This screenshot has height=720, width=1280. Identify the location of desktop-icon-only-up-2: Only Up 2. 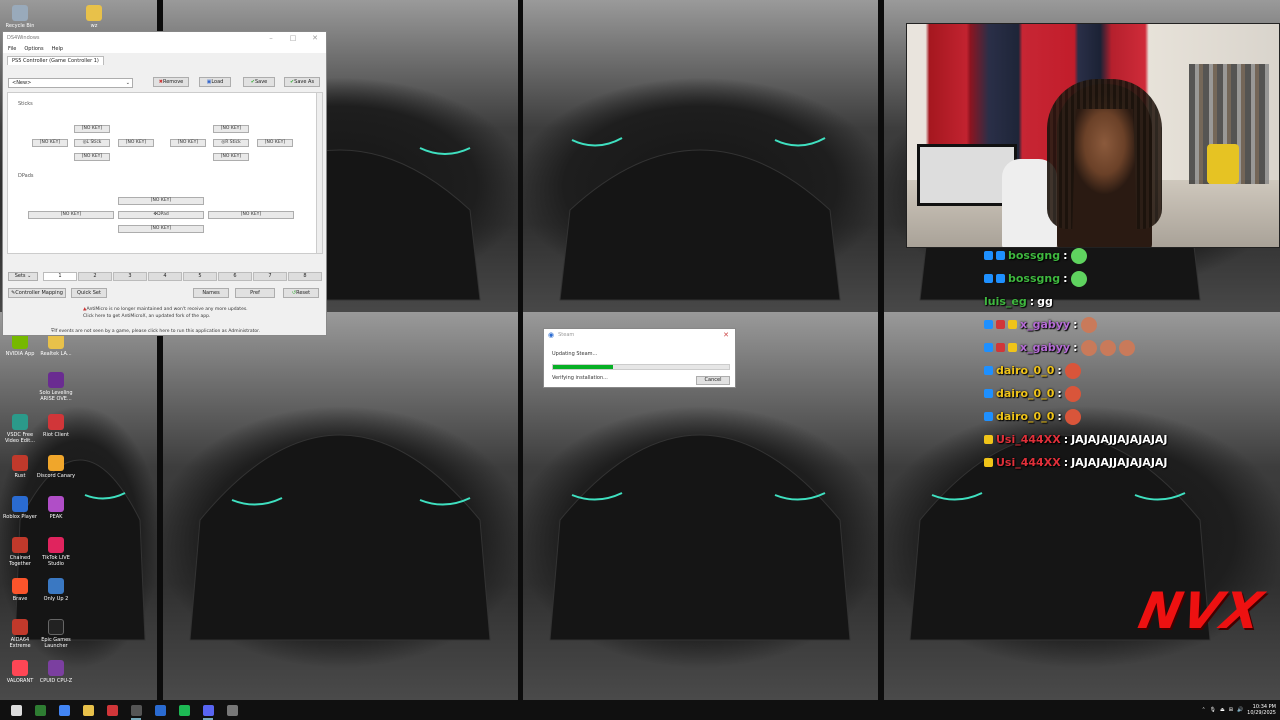
(56, 590).